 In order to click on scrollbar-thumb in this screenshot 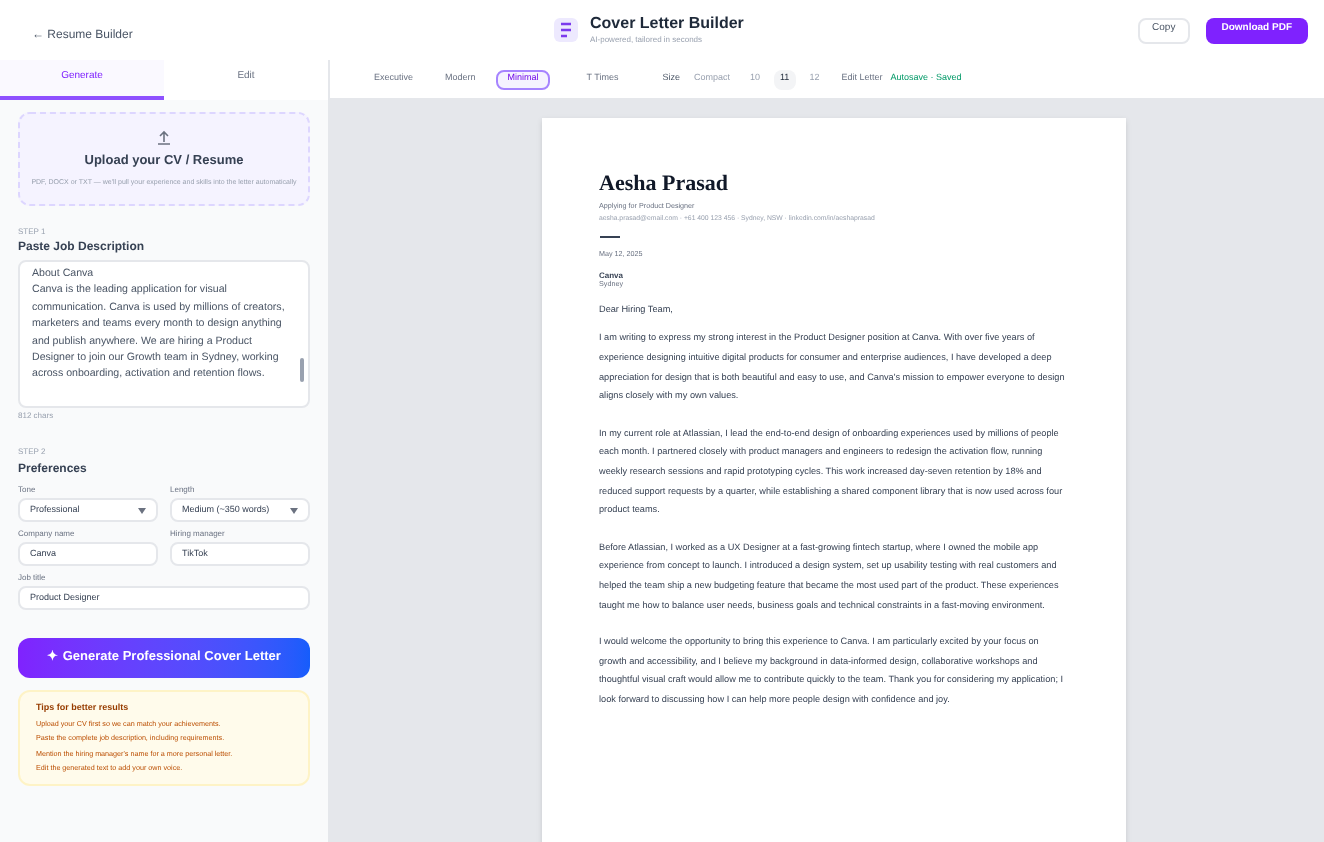, I will do `click(302, 370)`.